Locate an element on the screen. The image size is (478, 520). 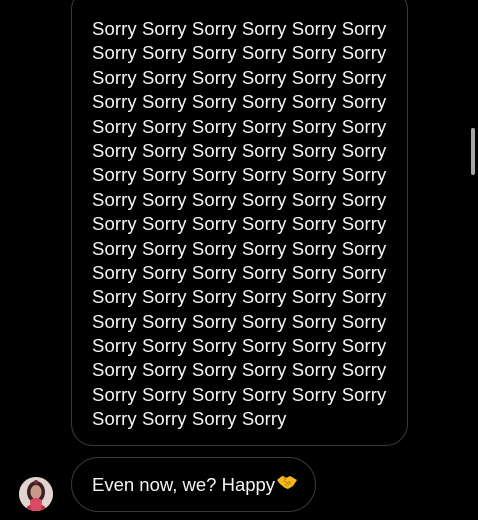
message-bubble-happy: Even now, we? Happy is located at coordinates (193, 484).